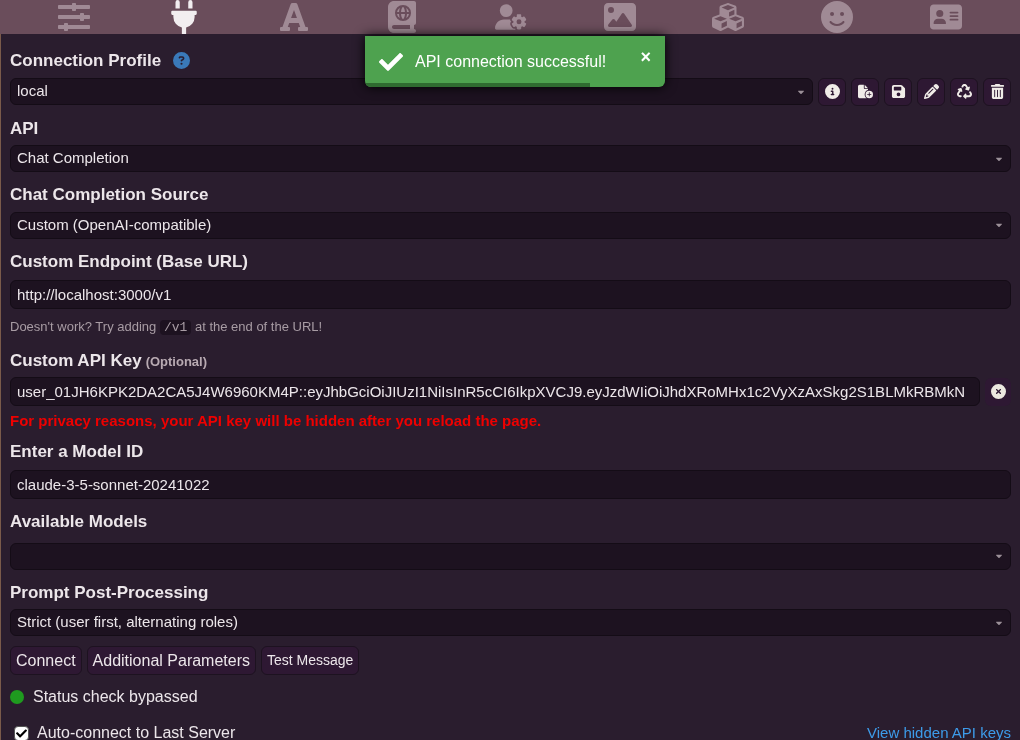  I want to click on field-label: API, so click(24, 128).